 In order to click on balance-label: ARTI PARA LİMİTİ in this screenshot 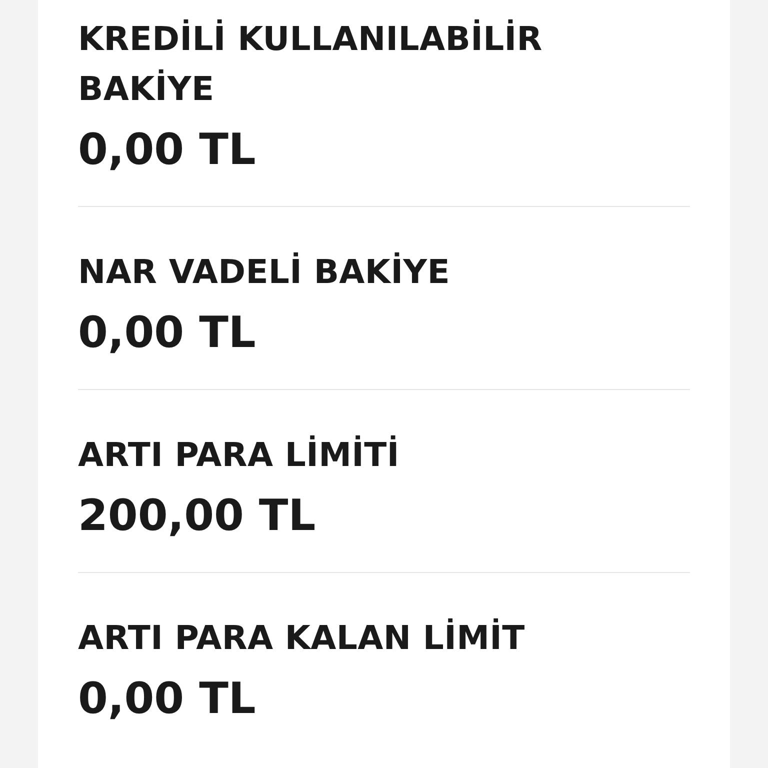, I will do `click(239, 455)`.